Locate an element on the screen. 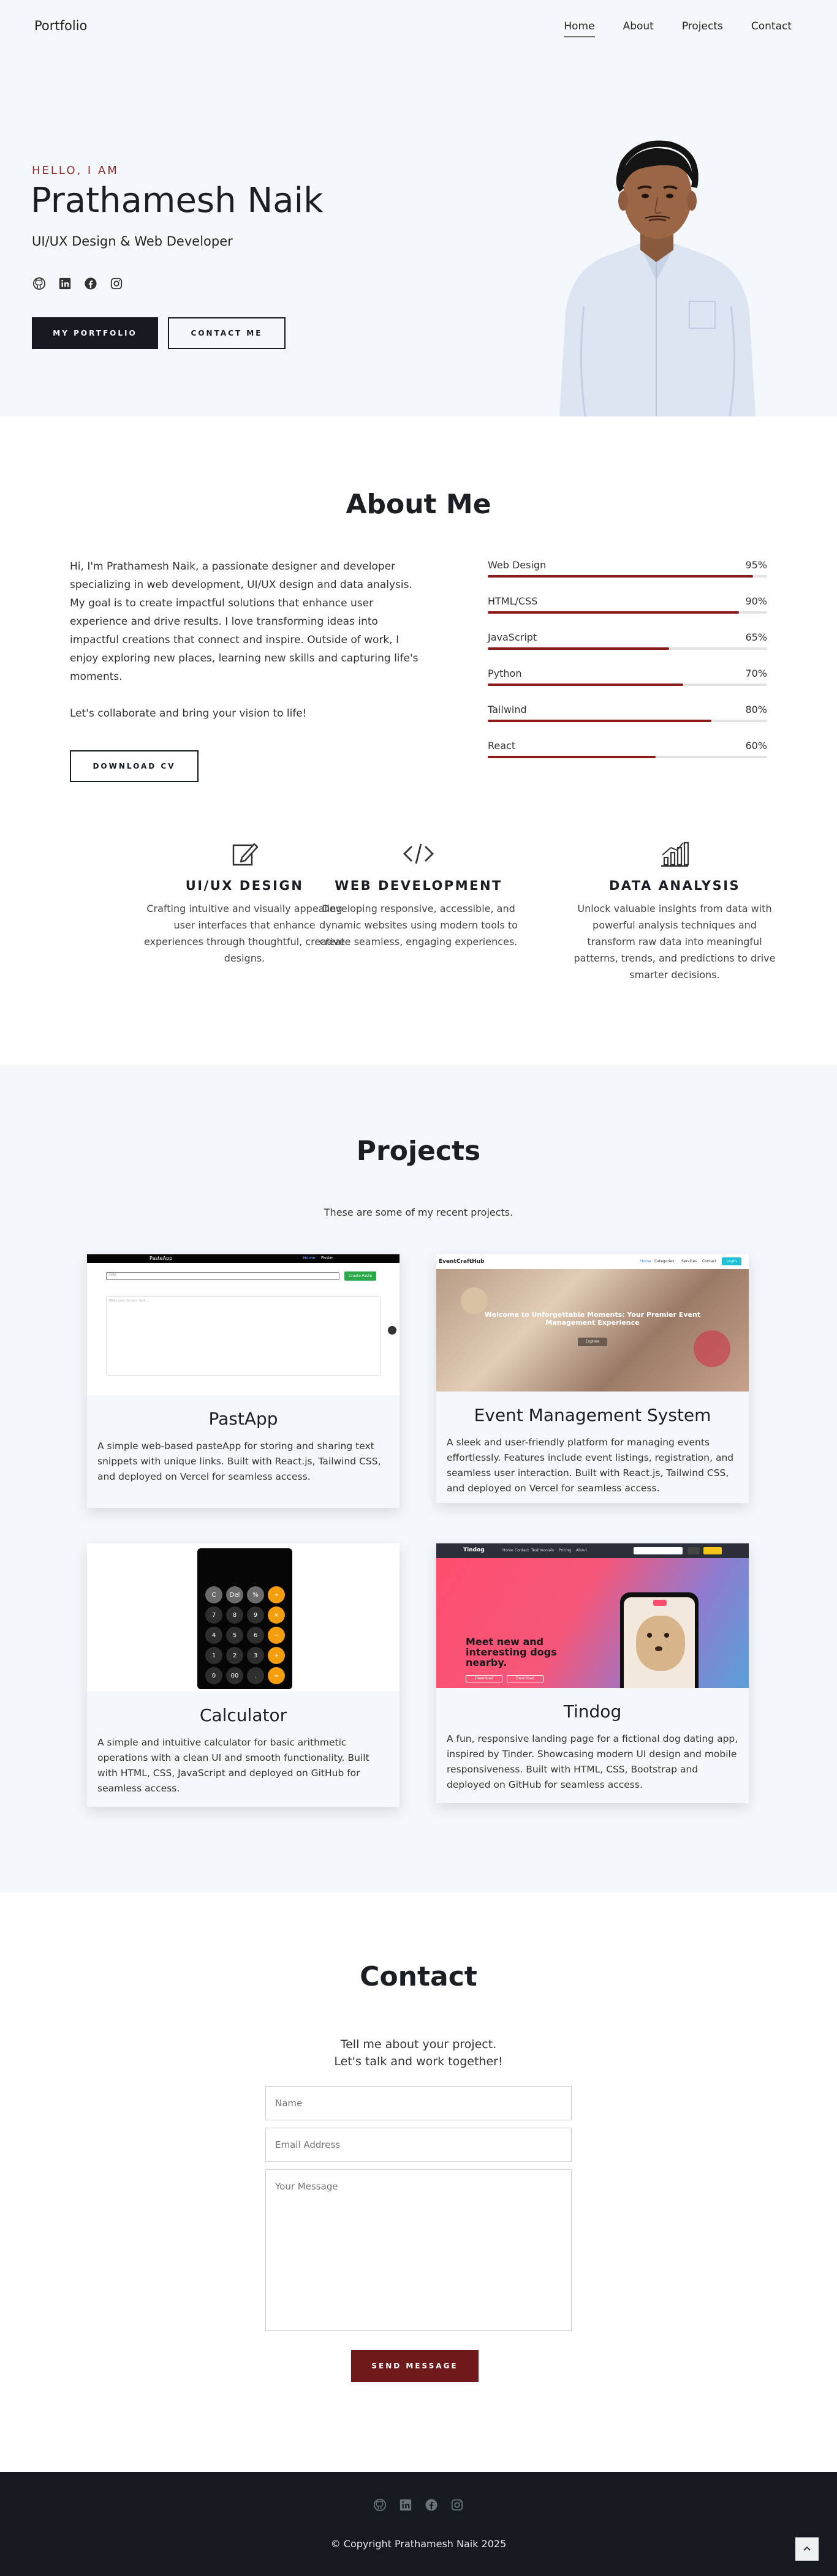  calculator-key: 4 is located at coordinates (213, 1635).